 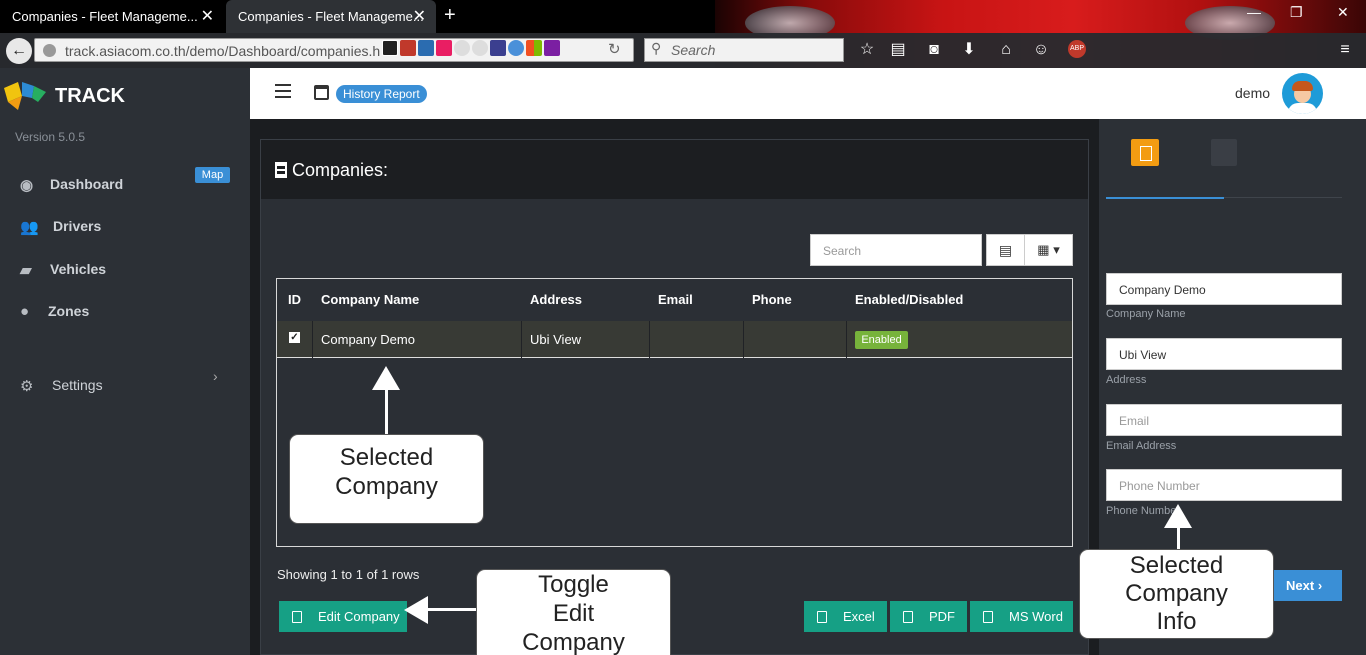 I want to click on bookmark-star-icon: ☆, so click(x=867, y=50).